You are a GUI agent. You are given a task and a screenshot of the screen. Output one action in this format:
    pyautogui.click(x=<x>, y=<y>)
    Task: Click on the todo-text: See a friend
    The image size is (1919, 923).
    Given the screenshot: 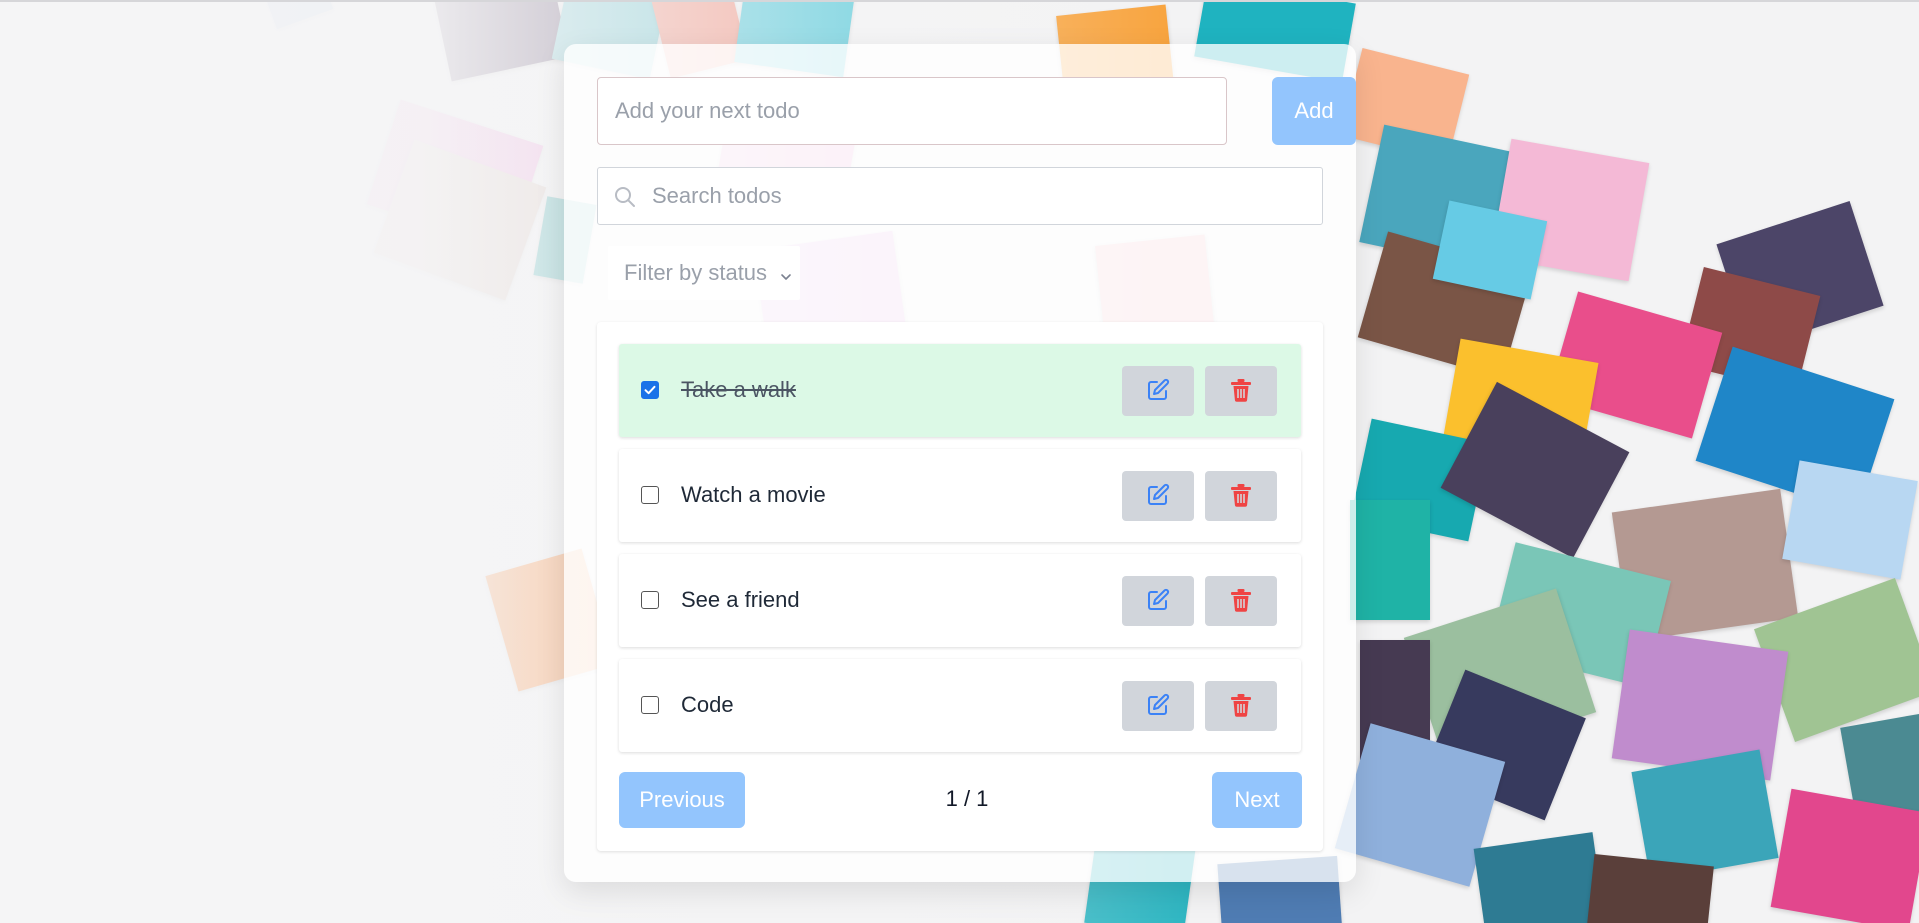 What is the action you would take?
    pyautogui.click(x=740, y=599)
    